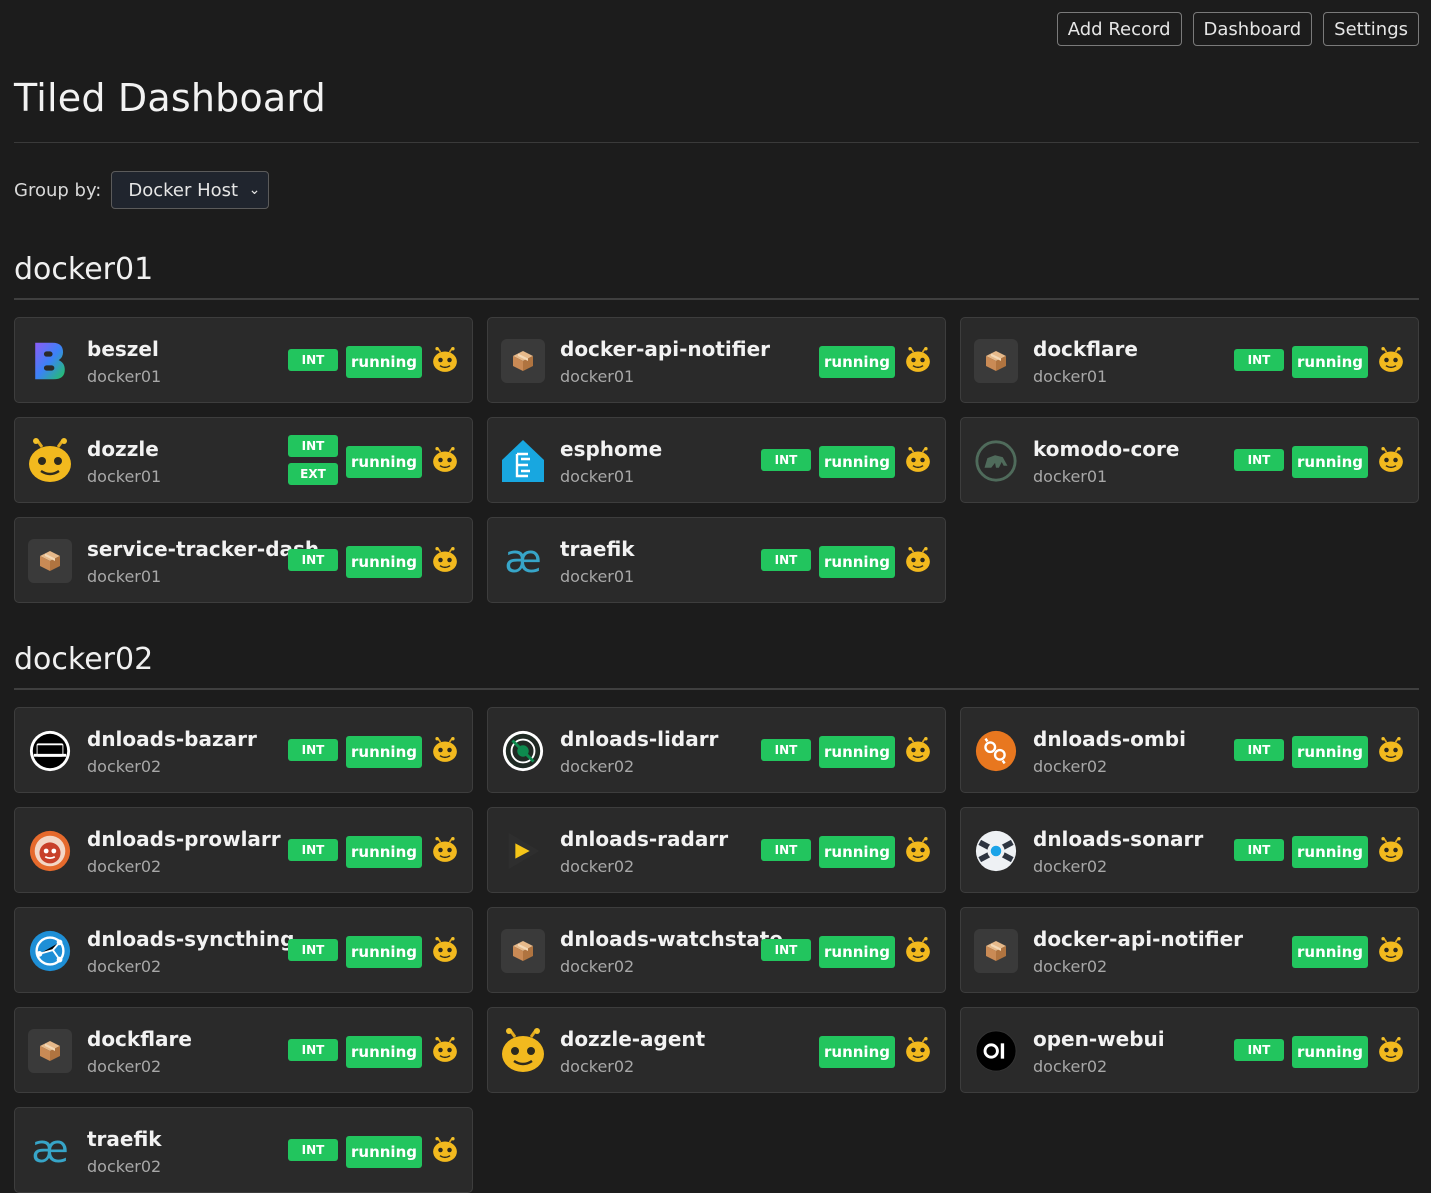  Describe the element at coordinates (243, 1150) in the screenshot. I see `service-card: æ traefik docker02 INT running` at that location.